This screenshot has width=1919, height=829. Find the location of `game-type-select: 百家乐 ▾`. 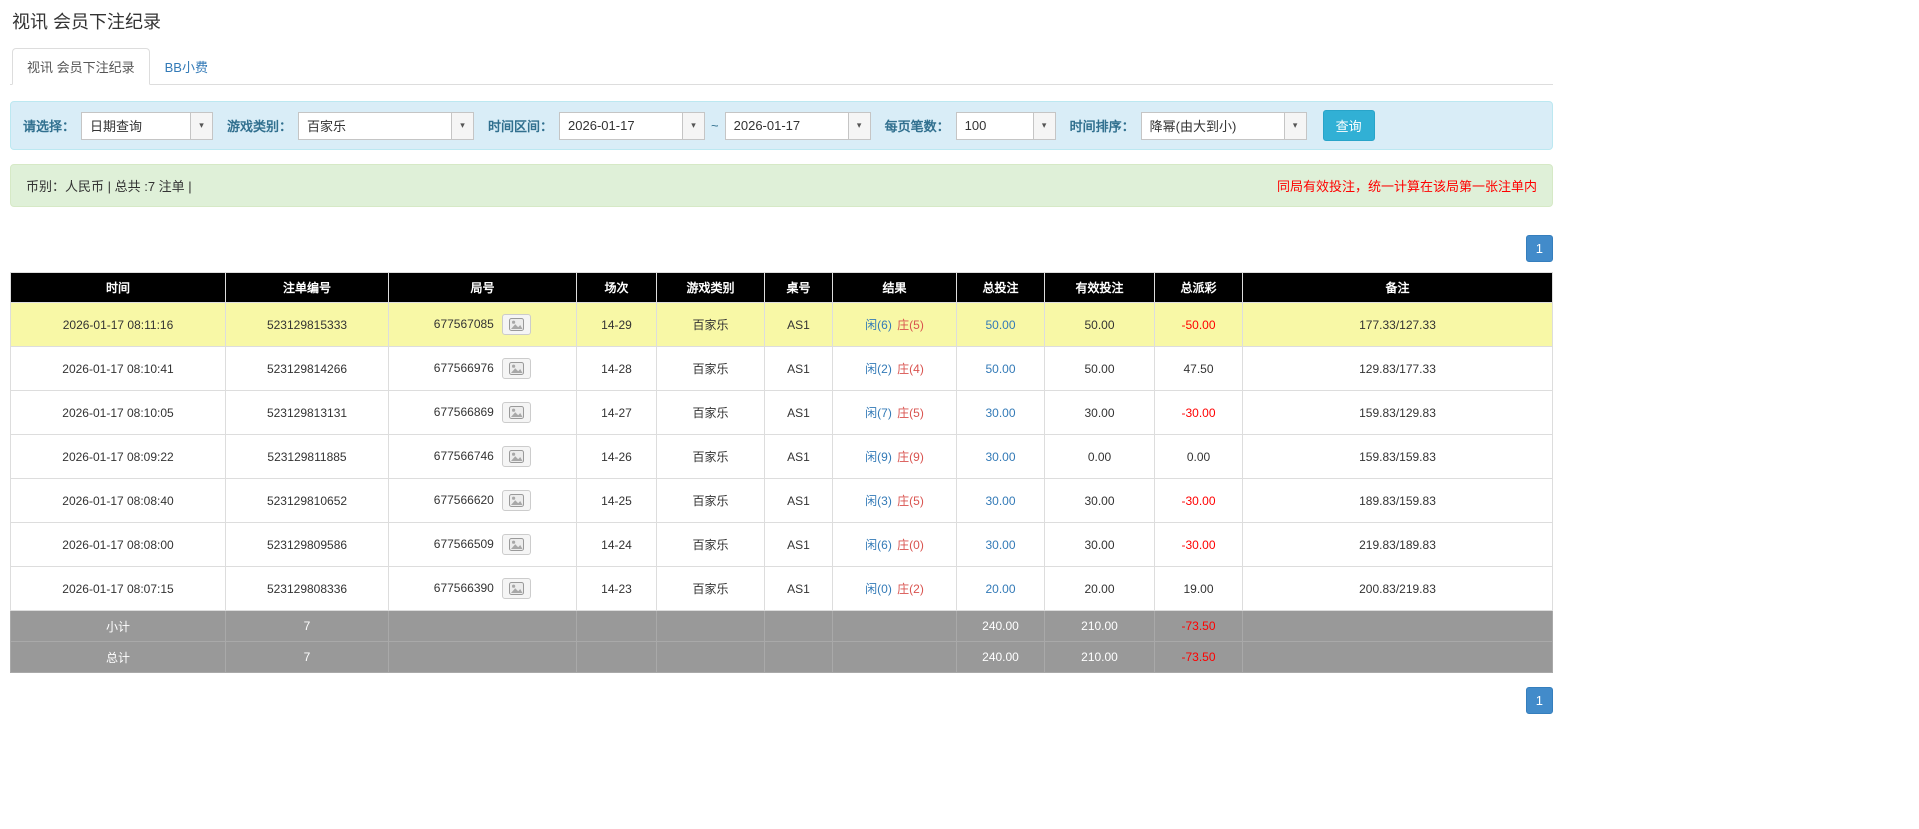

game-type-select: 百家乐 ▾ is located at coordinates (386, 125).